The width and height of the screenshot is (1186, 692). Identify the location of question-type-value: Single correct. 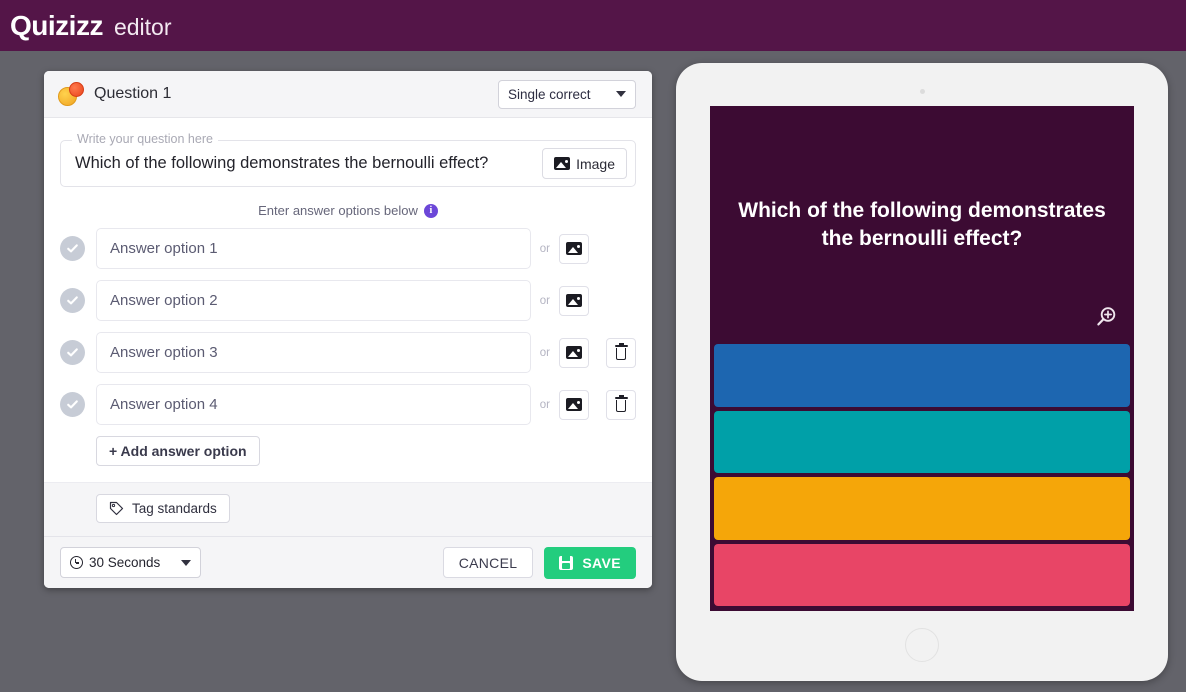
(549, 94).